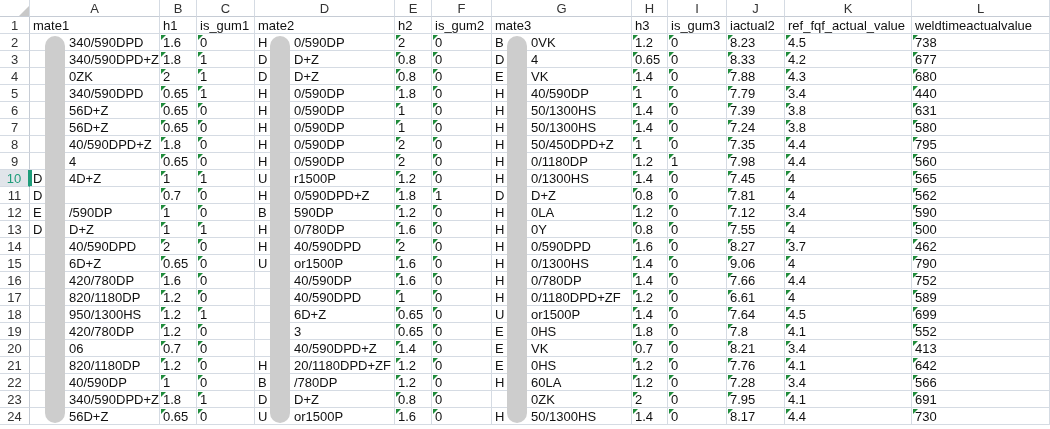 The height and width of the screenshot is (429, 1050). Describe the element at coordinates (650, 110) in the screenshot. I see `table-cell: 1.4` at that location.